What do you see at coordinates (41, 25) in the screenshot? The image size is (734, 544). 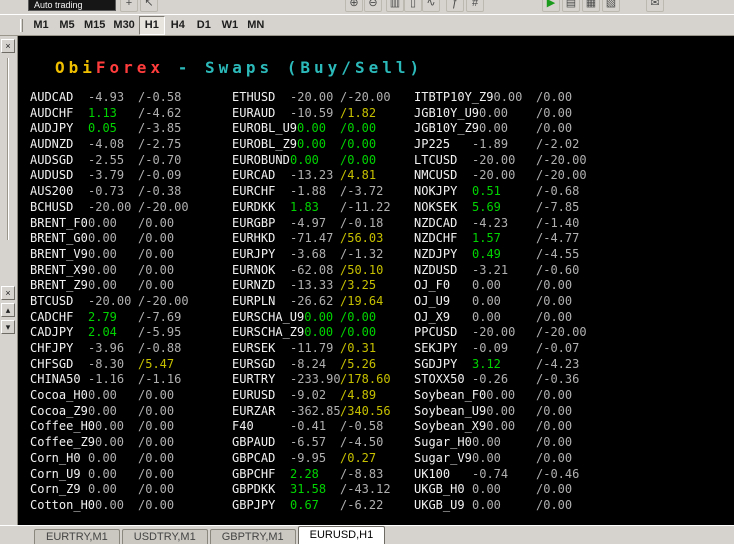 I see `timeframe-button-m1: M1` at bounding box center [41, 25].